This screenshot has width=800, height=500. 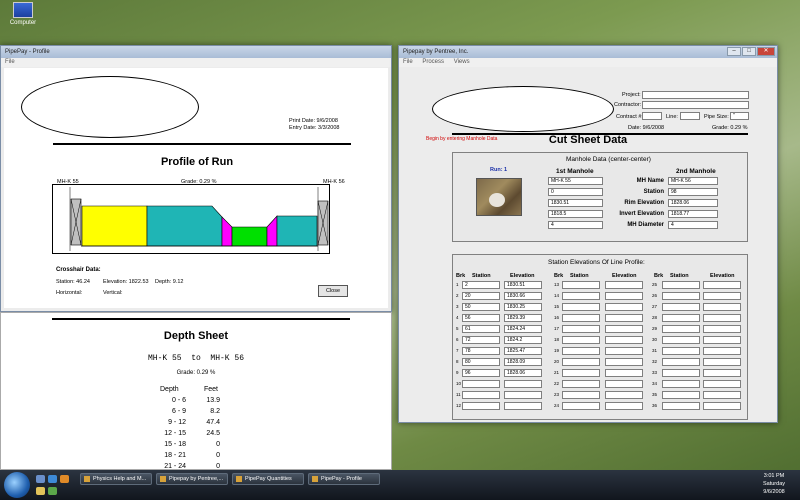 What do you see at coordinates (693, 203) in the screenshot?
I see `second-manhole-input: 1828.06` at bounding box center [693, 203].